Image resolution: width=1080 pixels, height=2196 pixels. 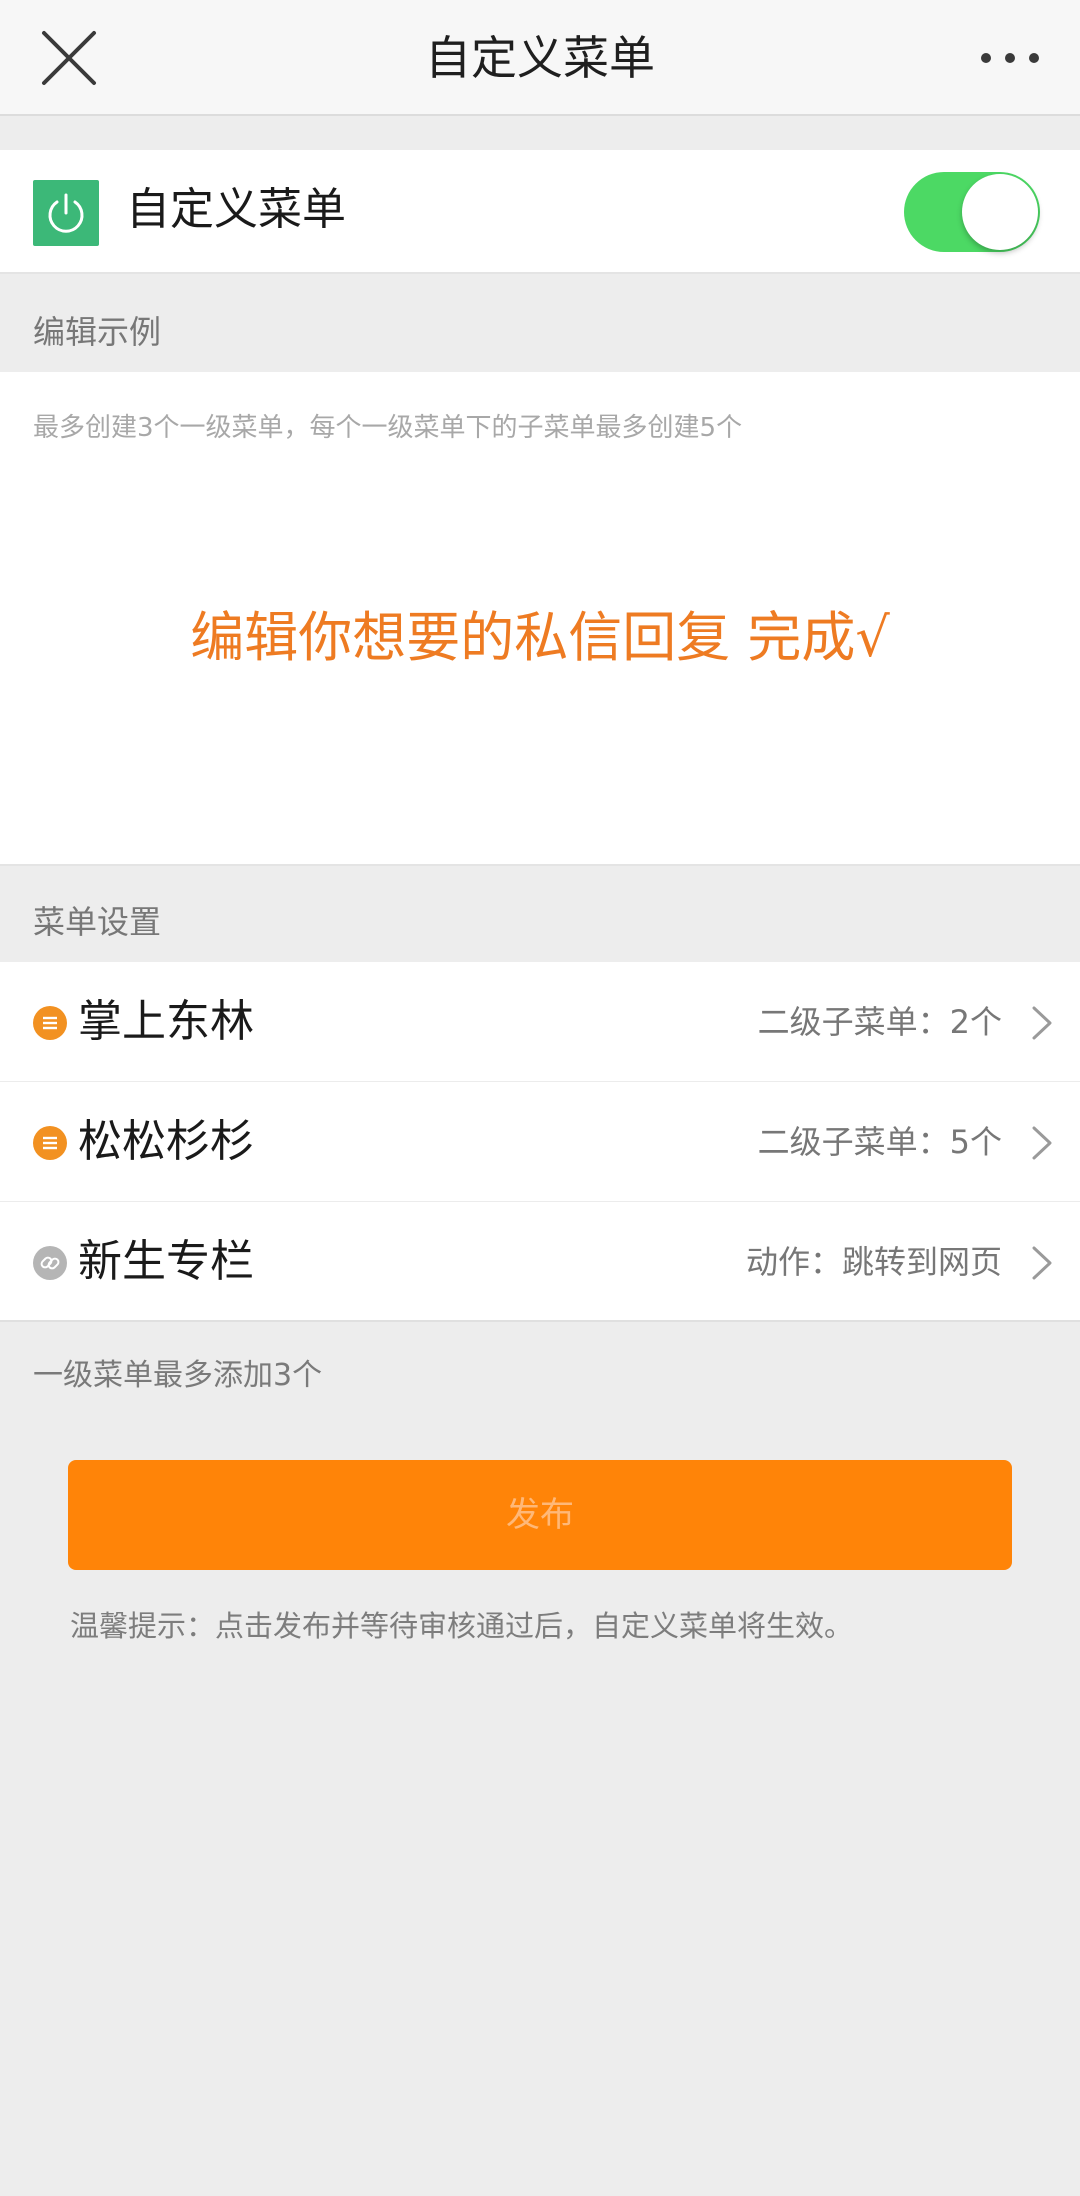 I want to click on menu-item-name: 新生专栏, so click(x=166, y=1261).